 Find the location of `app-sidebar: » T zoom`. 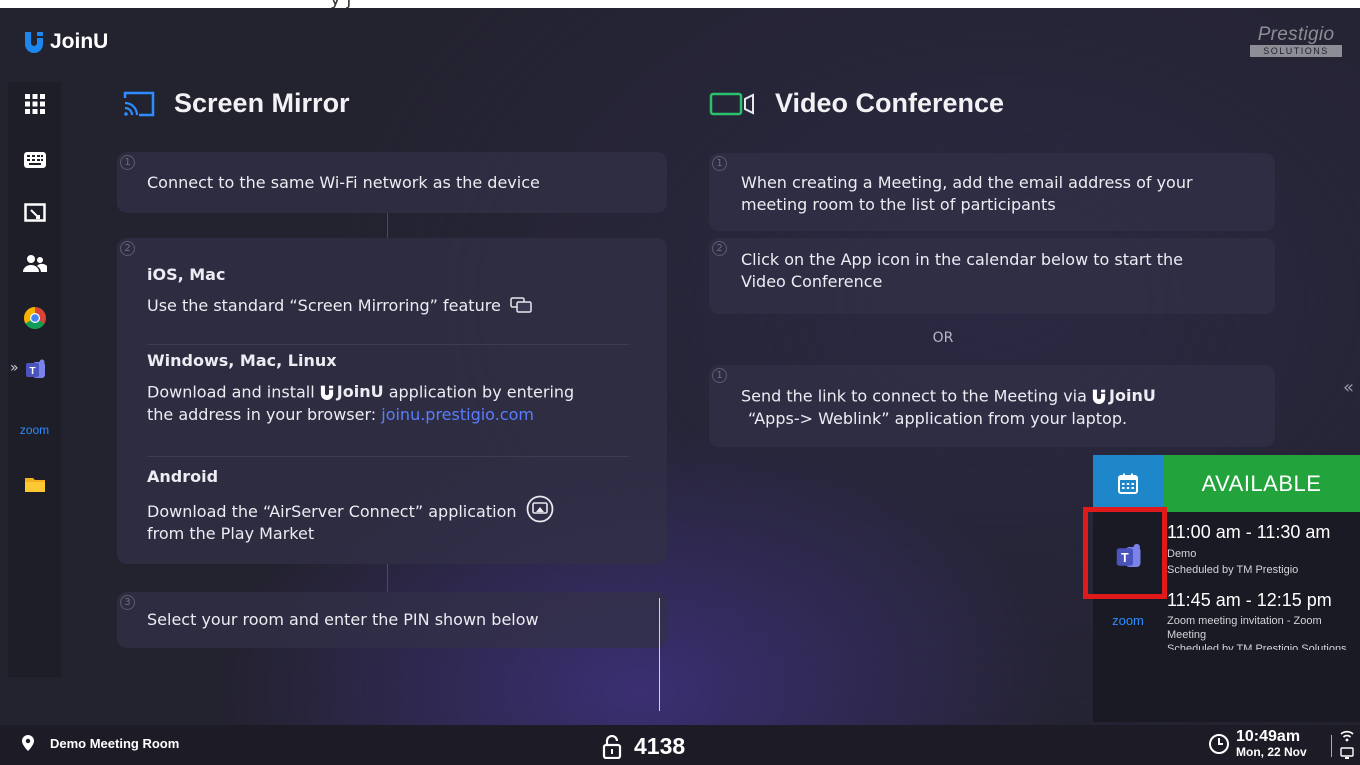

app-sidebar: » T zoom is located at coordinates (34, 379).